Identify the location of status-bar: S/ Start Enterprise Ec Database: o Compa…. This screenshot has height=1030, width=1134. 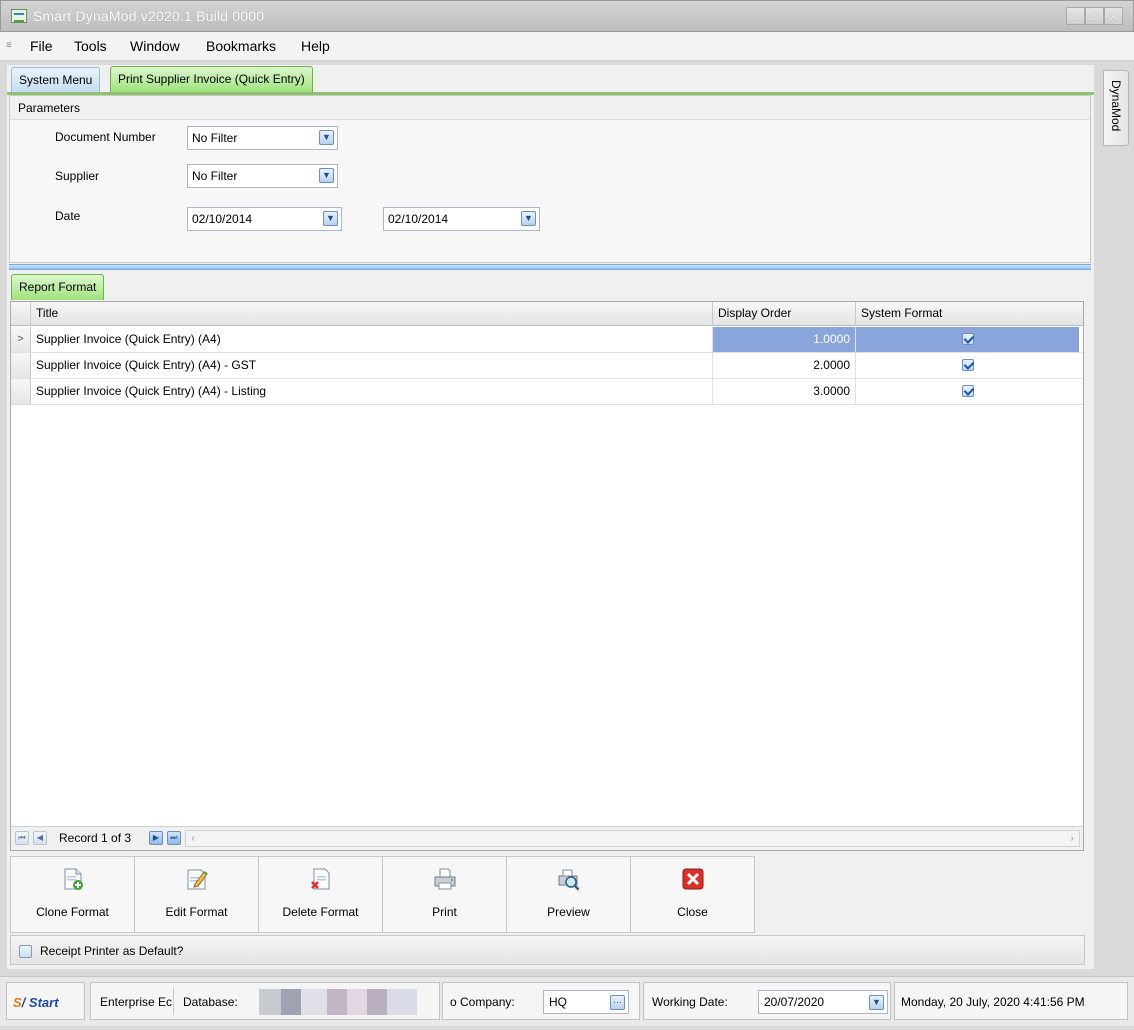
(567, 1001).